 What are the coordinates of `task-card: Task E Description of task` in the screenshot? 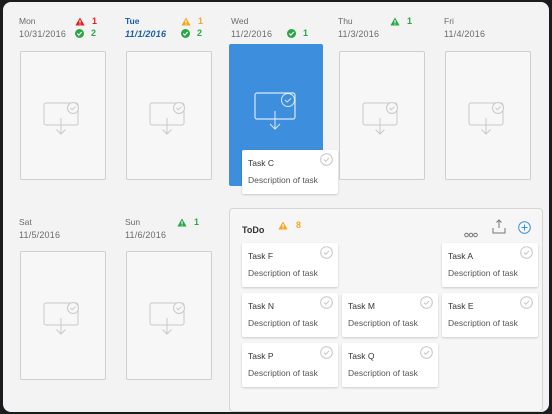 It's located at (490, 315).